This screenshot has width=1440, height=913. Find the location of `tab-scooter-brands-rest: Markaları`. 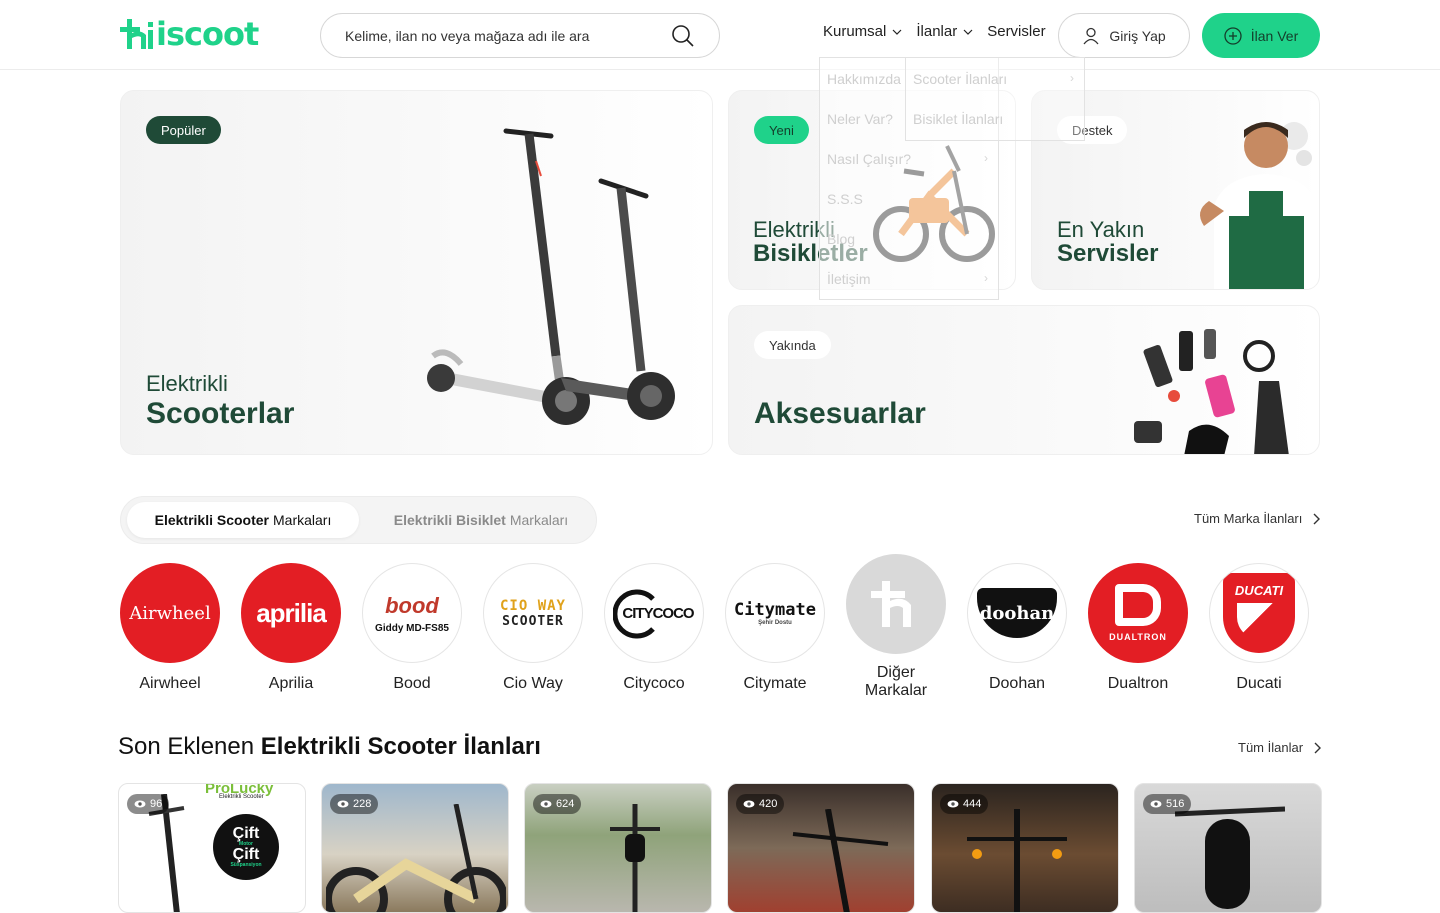

tab-scooter-brands-rest: Markaları is located at coordinates (302, 520).